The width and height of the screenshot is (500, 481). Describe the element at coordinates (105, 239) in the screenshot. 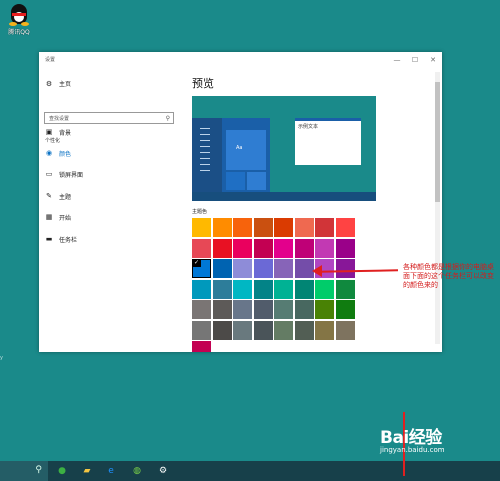

I see `sidebar-item-5: ▬ 任务栏` at that location.